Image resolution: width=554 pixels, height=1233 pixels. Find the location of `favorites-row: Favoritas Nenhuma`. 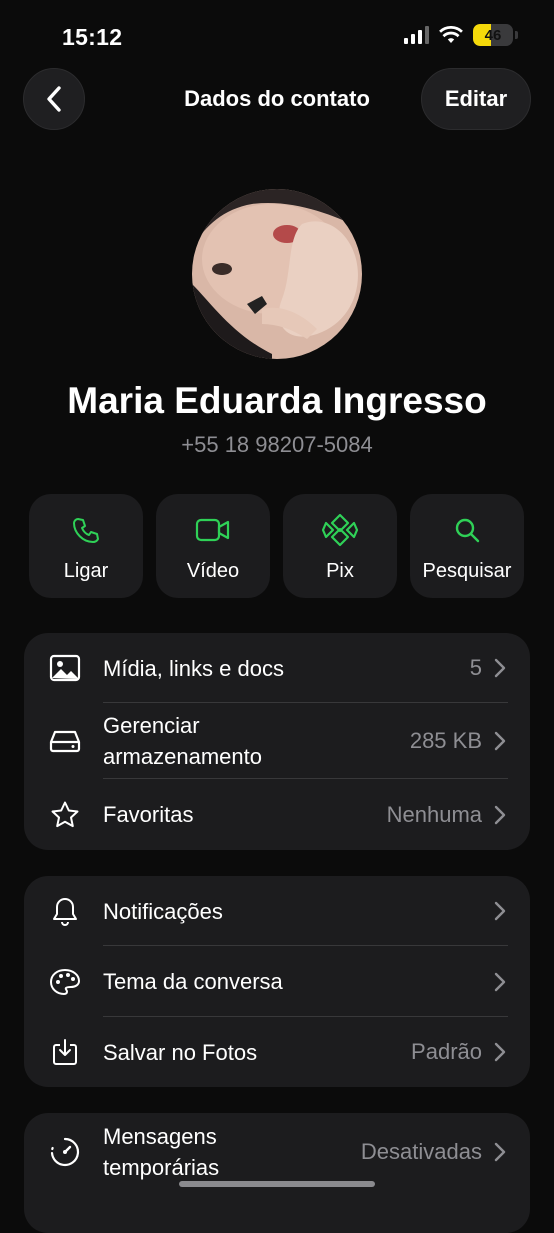

favorites-row: Favoritas Nenhuma is located at coordinates (277, 814).